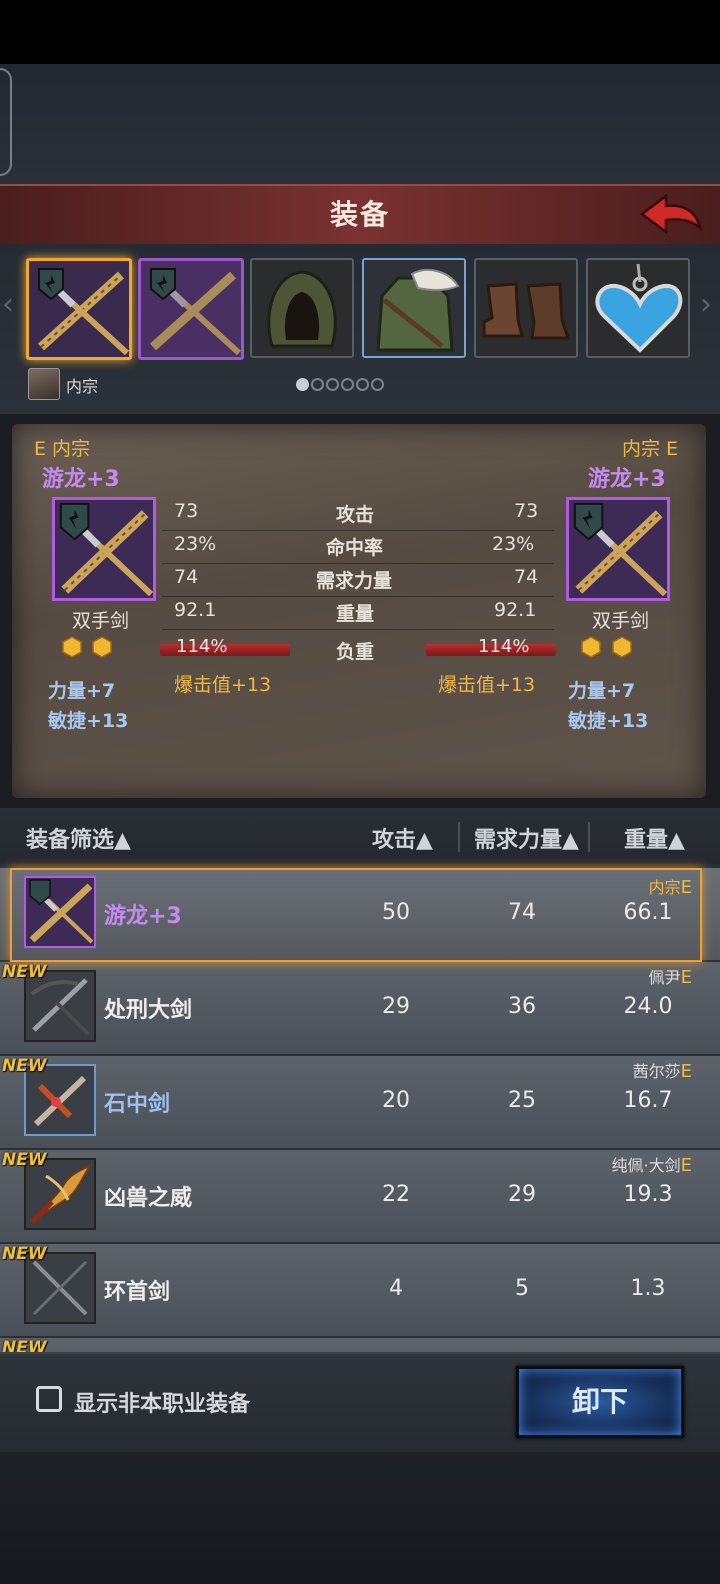 This screenshot has height=1584, width=720. I want to click on left-item-name: 游龙+3, so click(81, 479).